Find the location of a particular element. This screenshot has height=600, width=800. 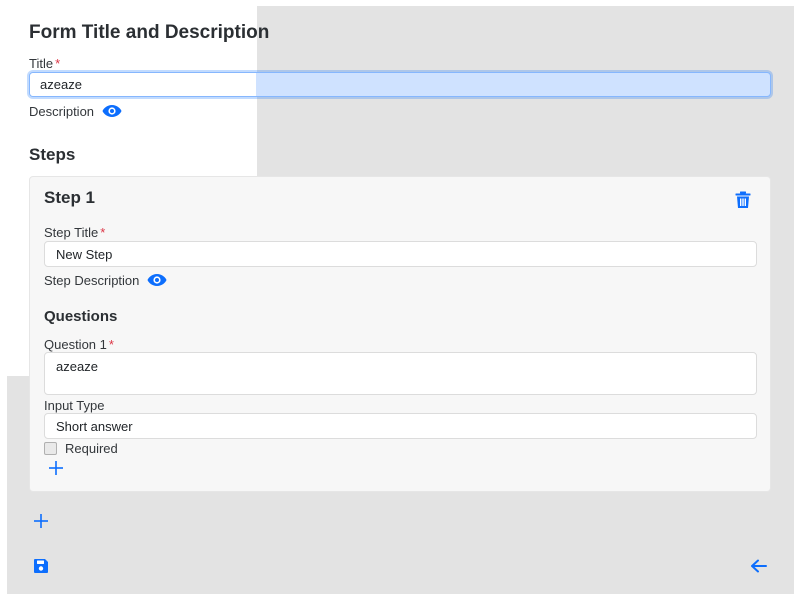

add-step-plus-icon is located at coordinates (41, 521).